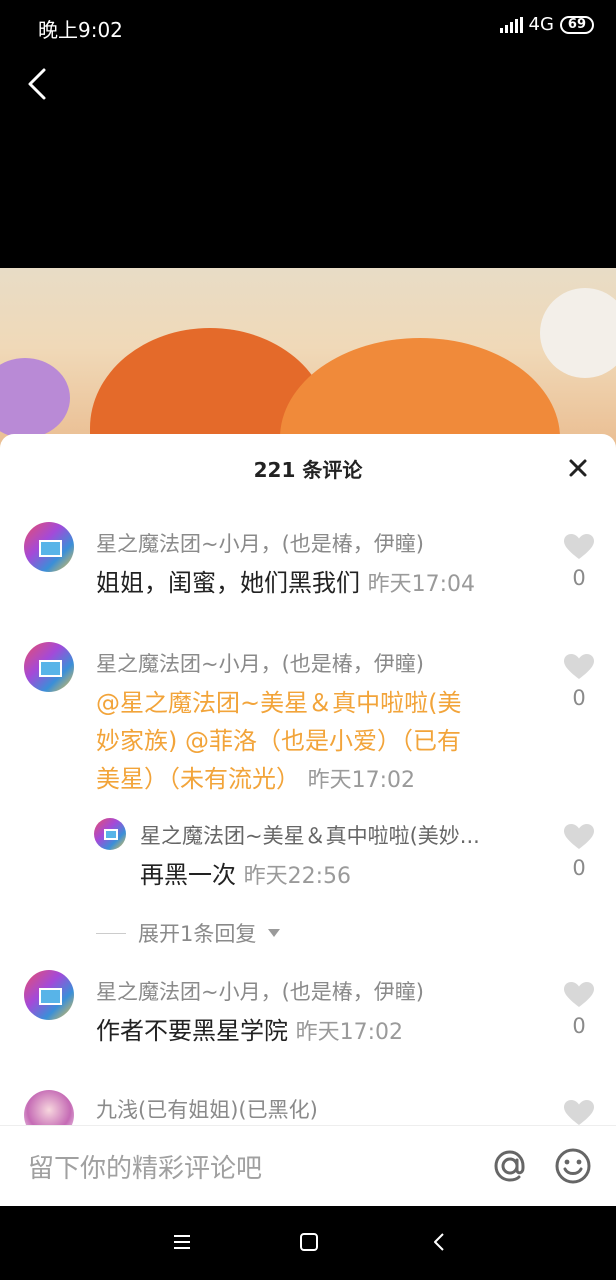 This screenshot has width=616, height=1280. I want to click on nav-back-button, so click(440, 1242).